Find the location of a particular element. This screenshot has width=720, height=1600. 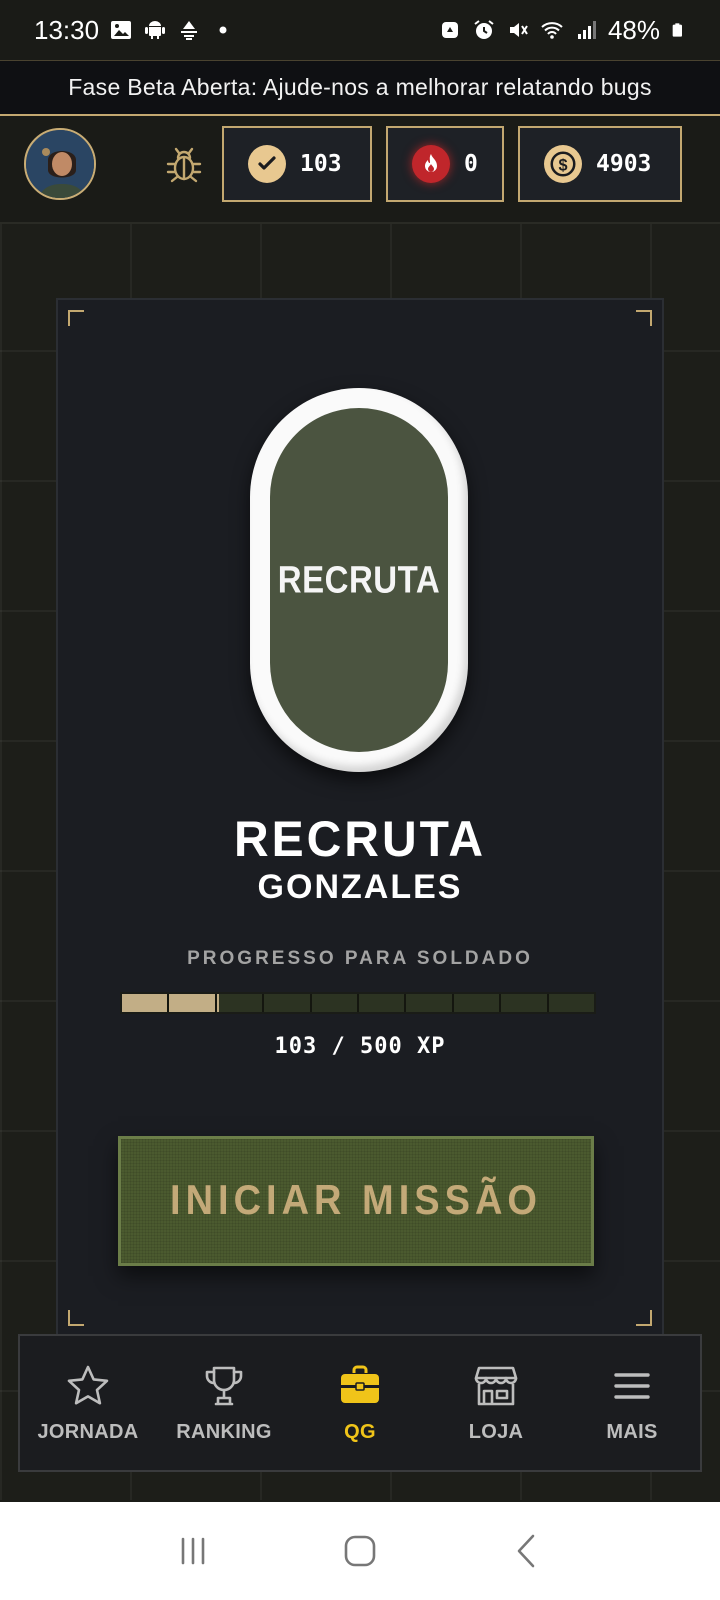

start-mission-button: INICIAR MISSÃO is located at coordinates (356, 1201).